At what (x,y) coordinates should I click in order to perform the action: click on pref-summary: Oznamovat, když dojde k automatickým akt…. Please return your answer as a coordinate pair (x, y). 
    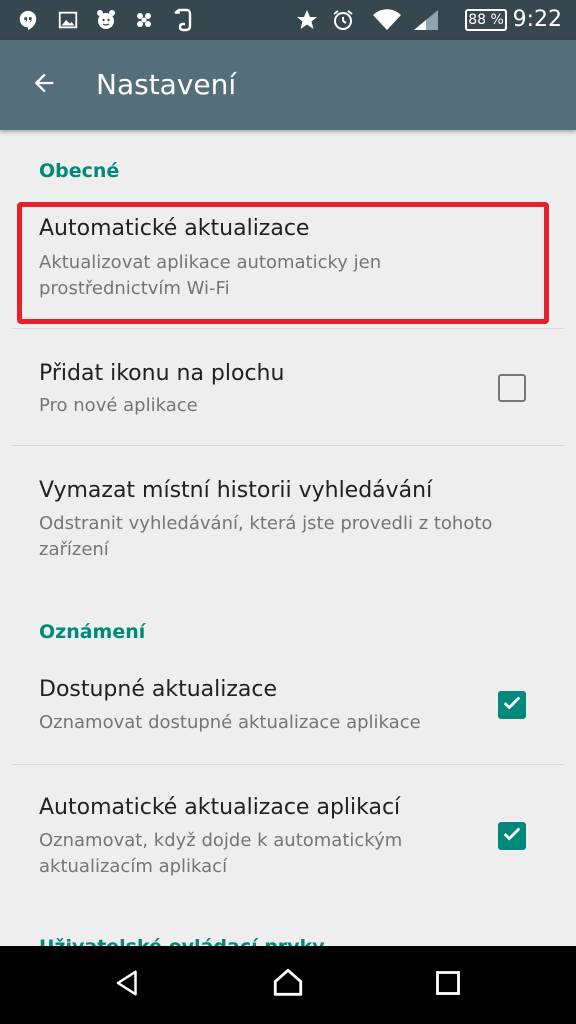
    Looking at the image, I should click on (221, 853).